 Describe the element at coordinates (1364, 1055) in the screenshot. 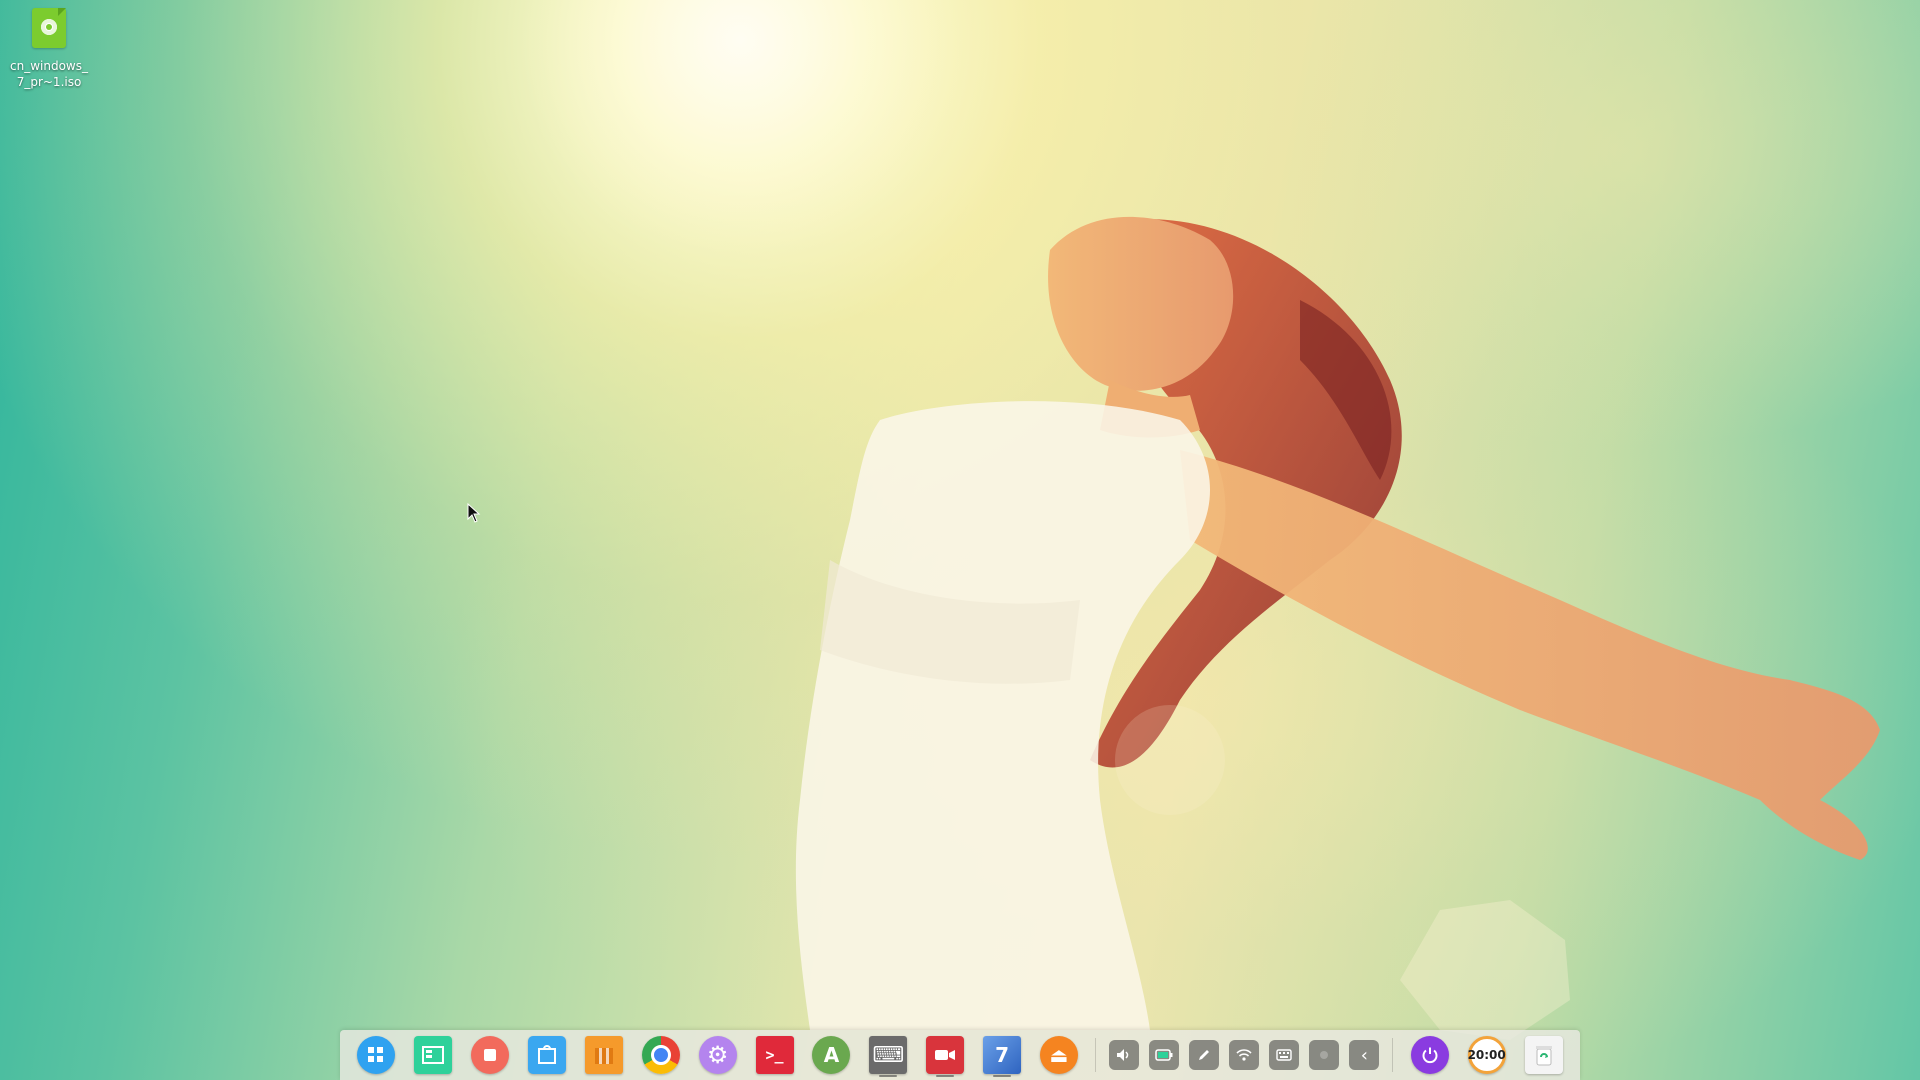

I see `chevron-left-icon: ‹` at that location.